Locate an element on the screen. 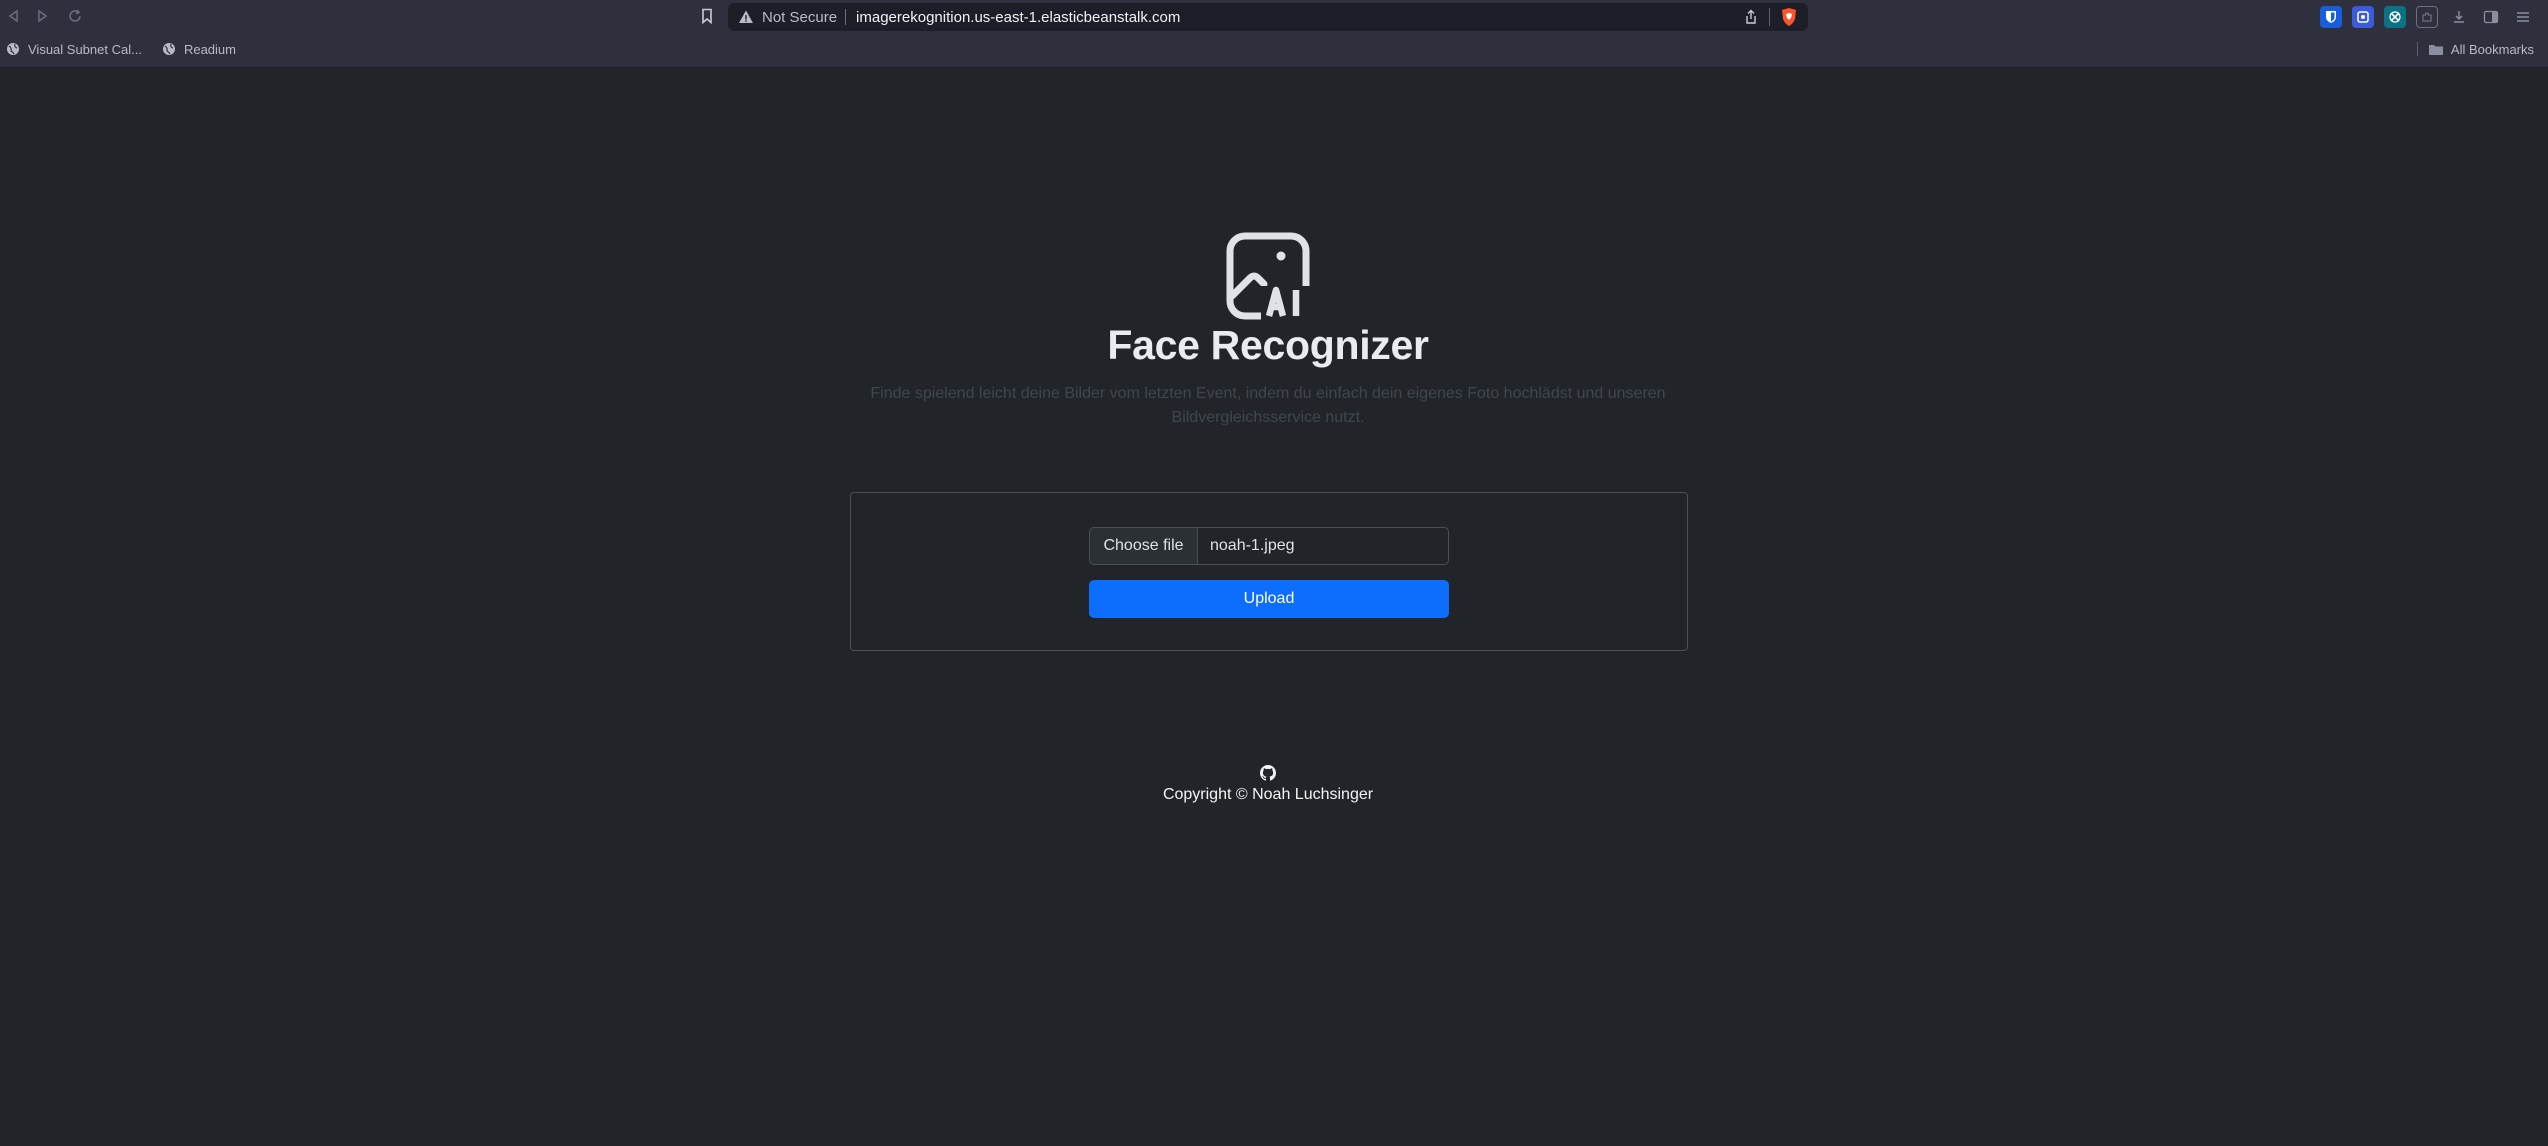 The image size is (2548, 1146). copyright-text: Copyright © Noah Luchsinger is located at coordinates (1268, 794).